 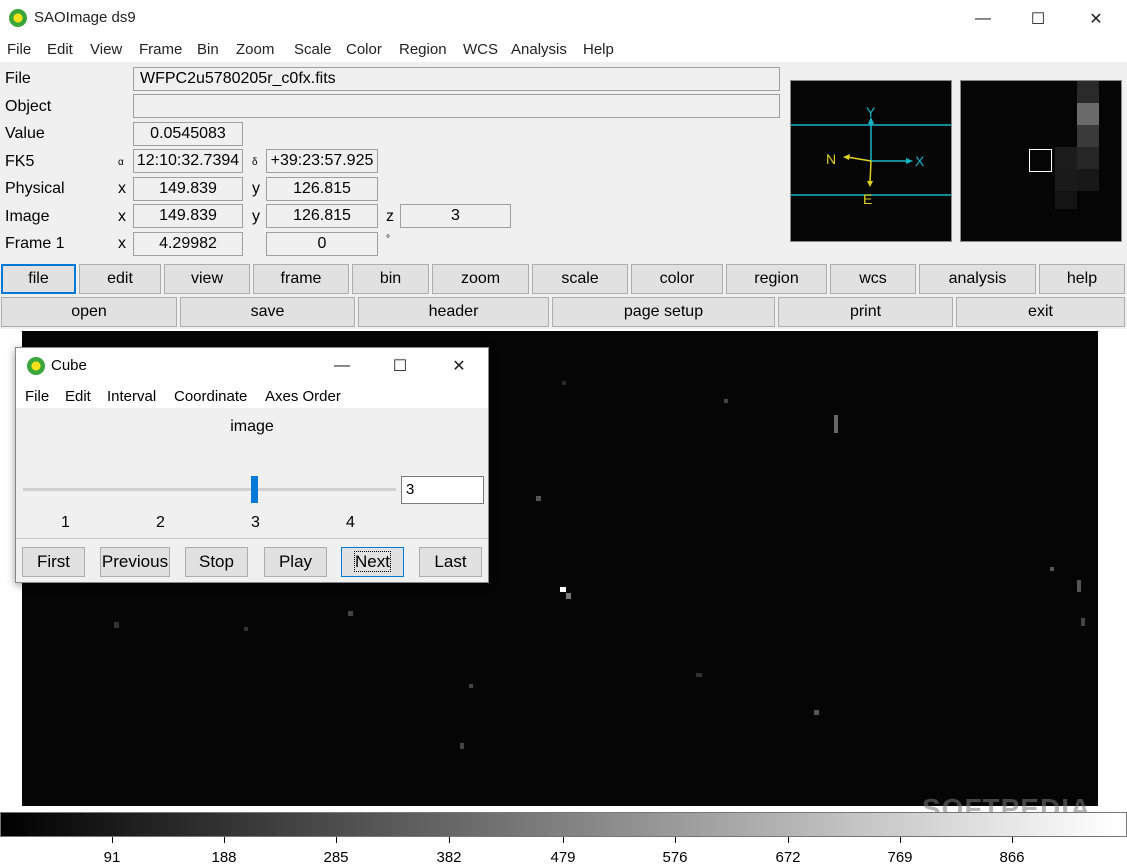 I want to click on image-y-label: y, so click(x=256, y=216).